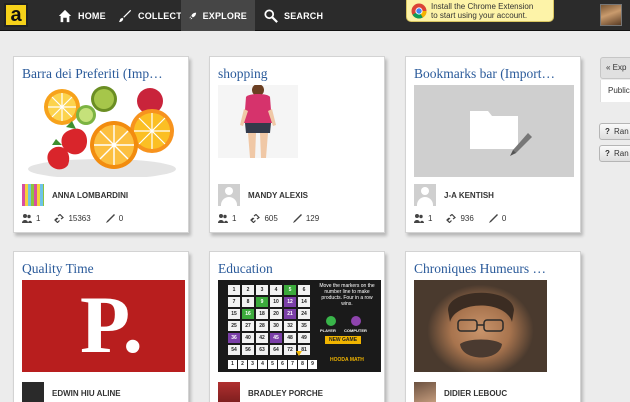 Image resolution: width=630 pixels, height=402 pixels. I want to click on grid-cell: 18, so click(262, 314).